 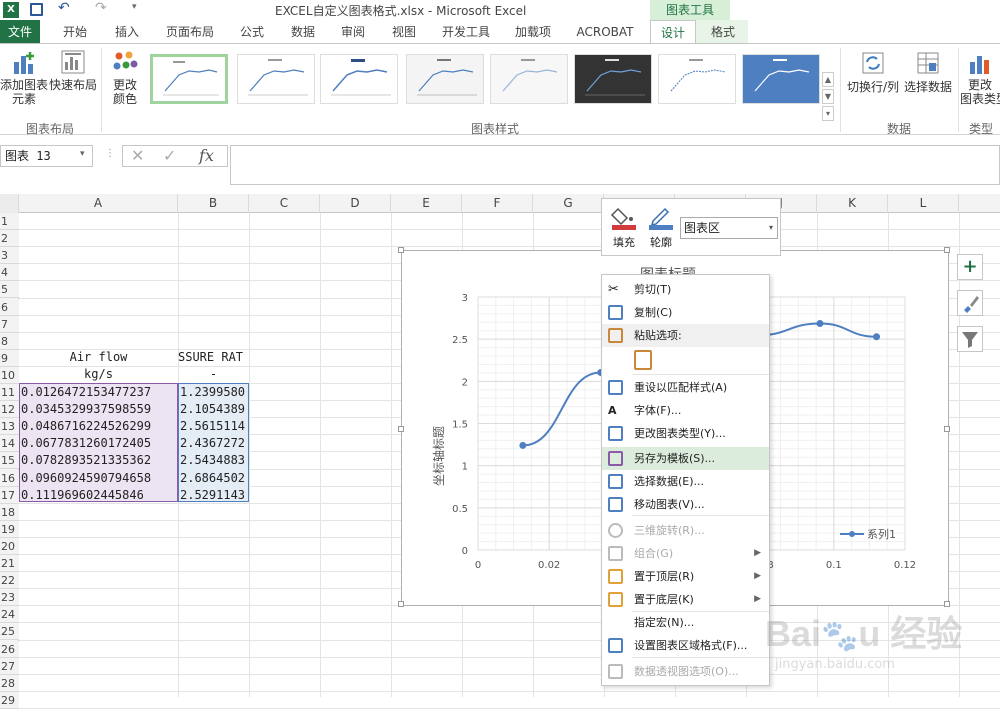 I want to click on select-data-button: 选择数据, so click(x=928, y=72).